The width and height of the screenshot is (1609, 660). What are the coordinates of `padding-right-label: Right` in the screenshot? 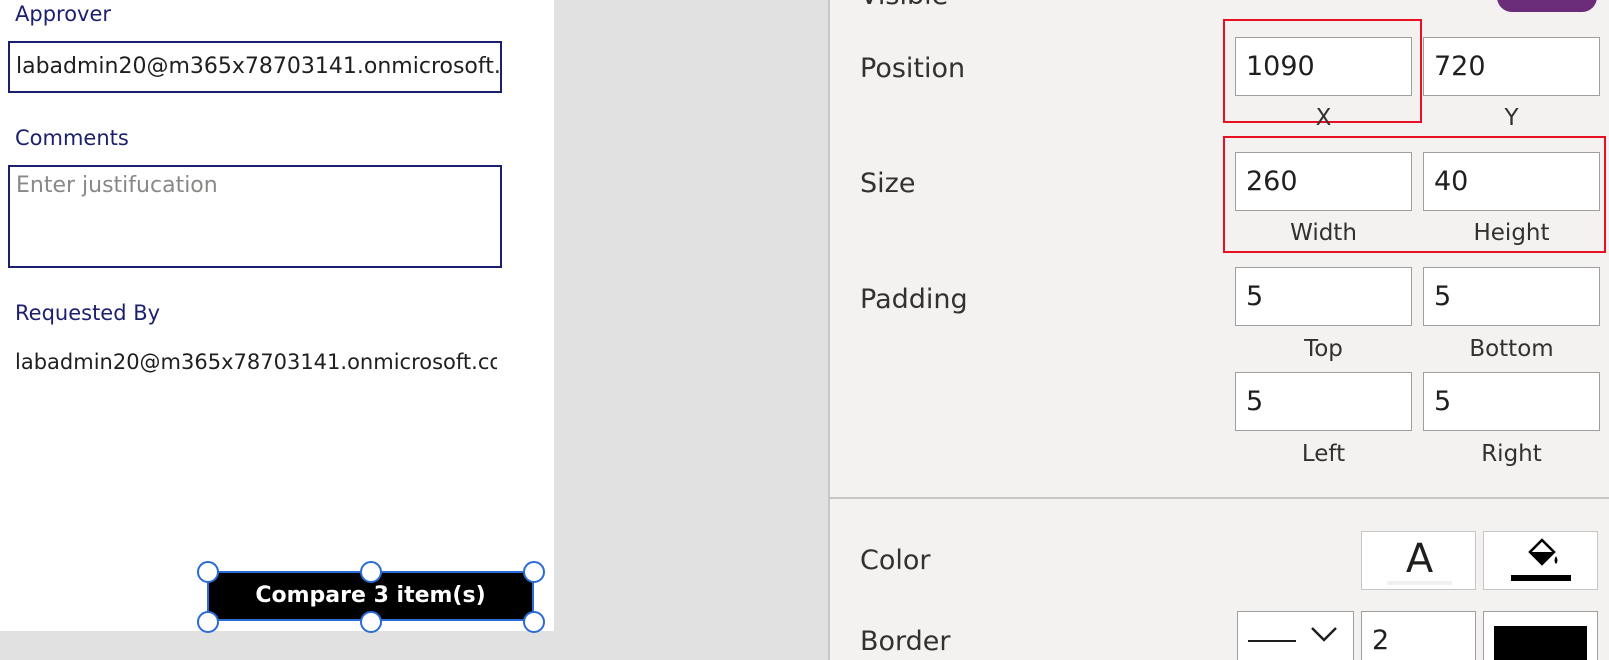 It's located at (1511, 454).